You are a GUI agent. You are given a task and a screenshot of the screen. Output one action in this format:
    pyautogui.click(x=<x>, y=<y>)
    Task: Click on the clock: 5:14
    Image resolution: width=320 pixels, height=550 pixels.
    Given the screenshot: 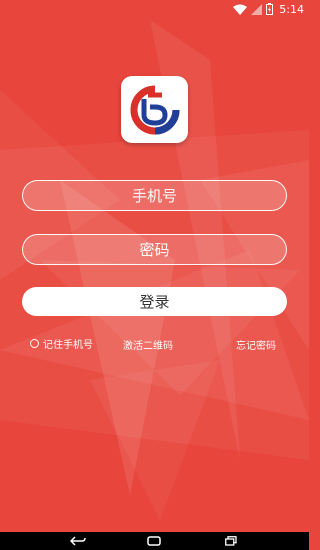 What is the action you would take?
    pyautogui.click(x=291, y=9)
    